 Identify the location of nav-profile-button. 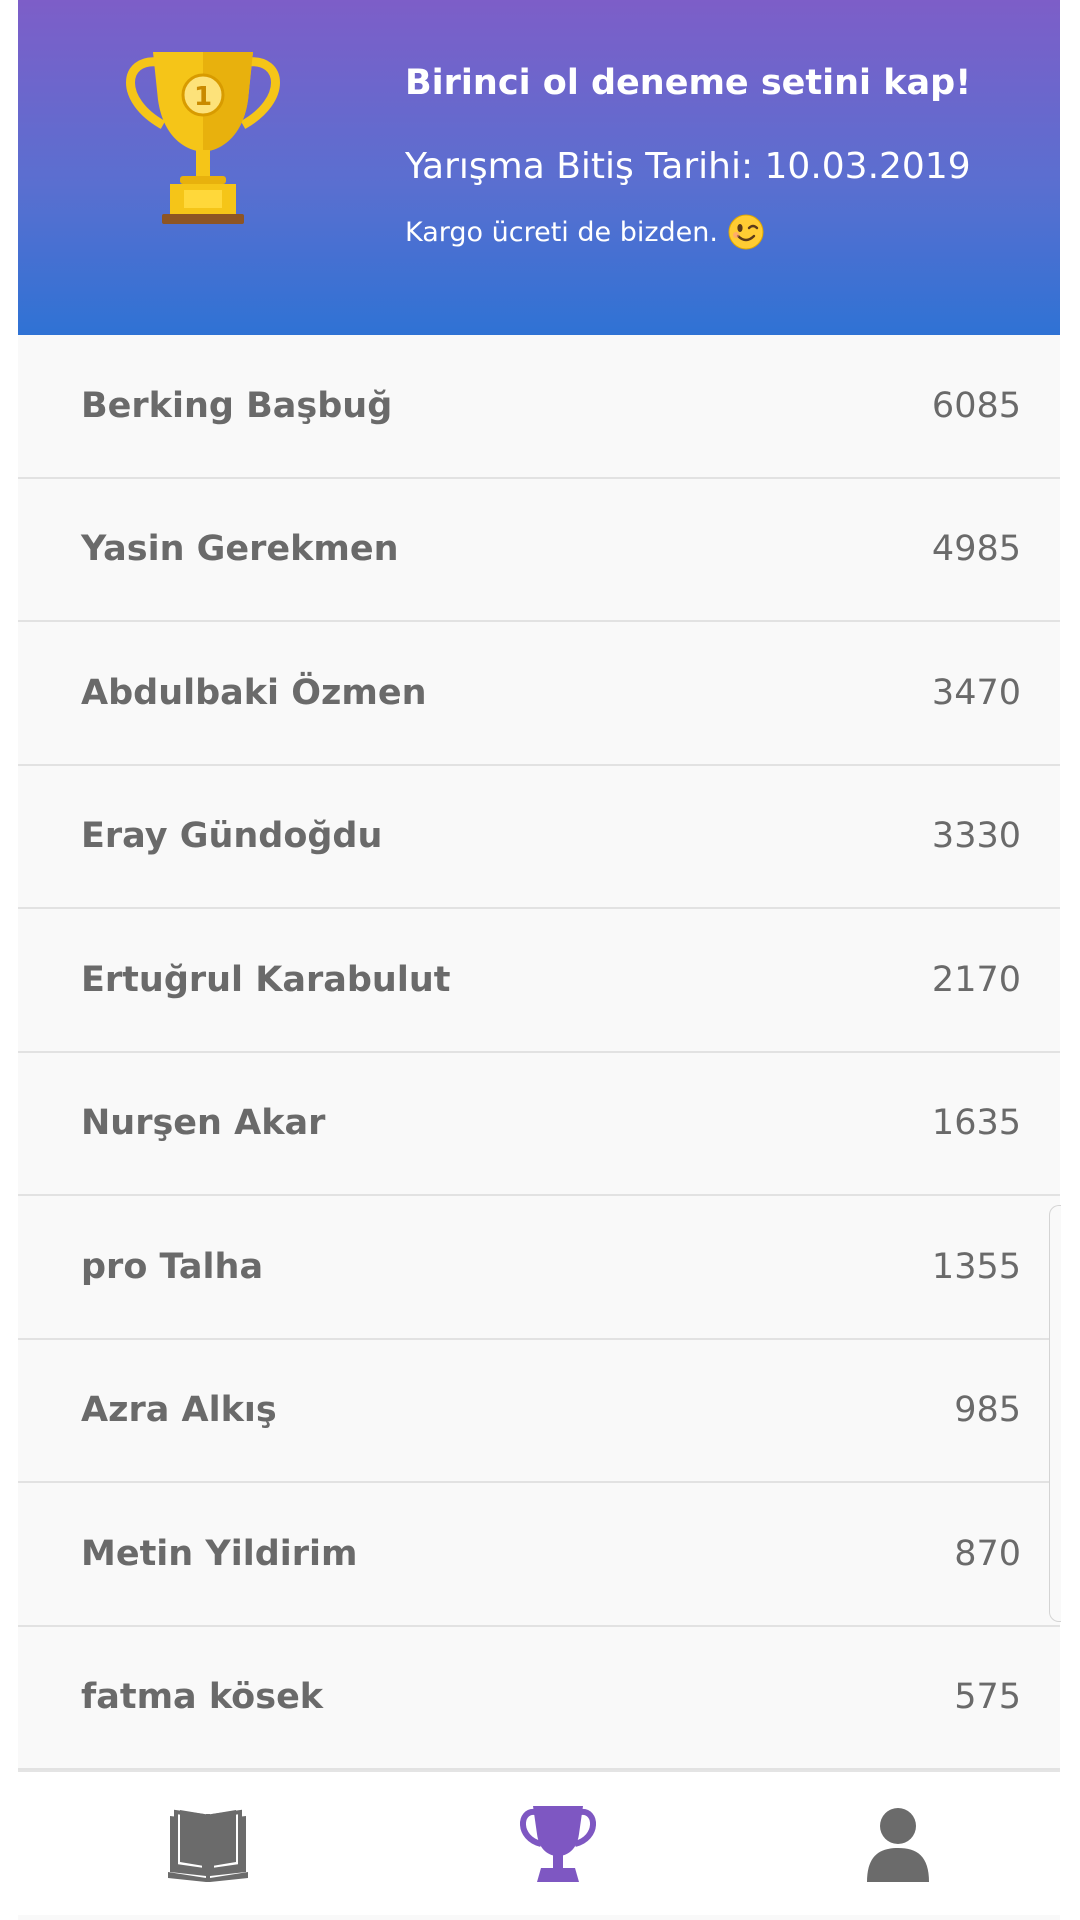
(898, 1843).